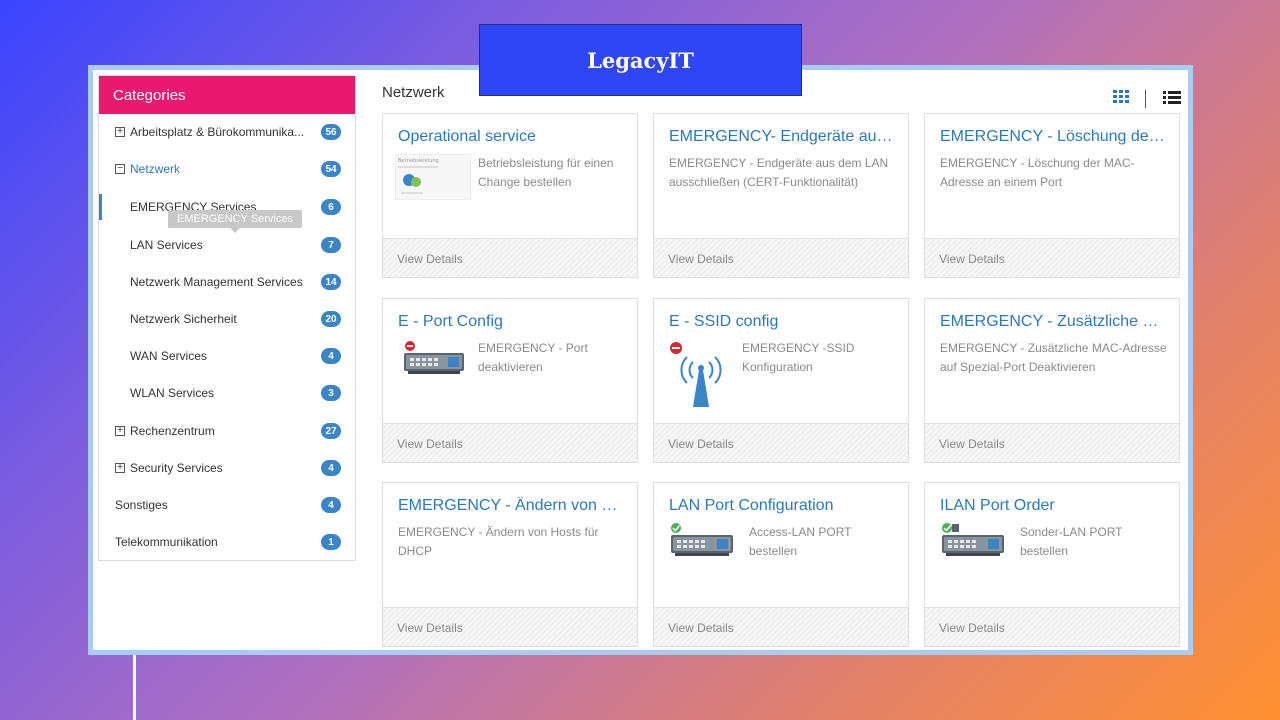 Image resolution: width=1280 pixels, height=720 pixels. Describe the element at coordinates (331, 132) in the screenshot. I see `category-count-badge: 56` at that location.